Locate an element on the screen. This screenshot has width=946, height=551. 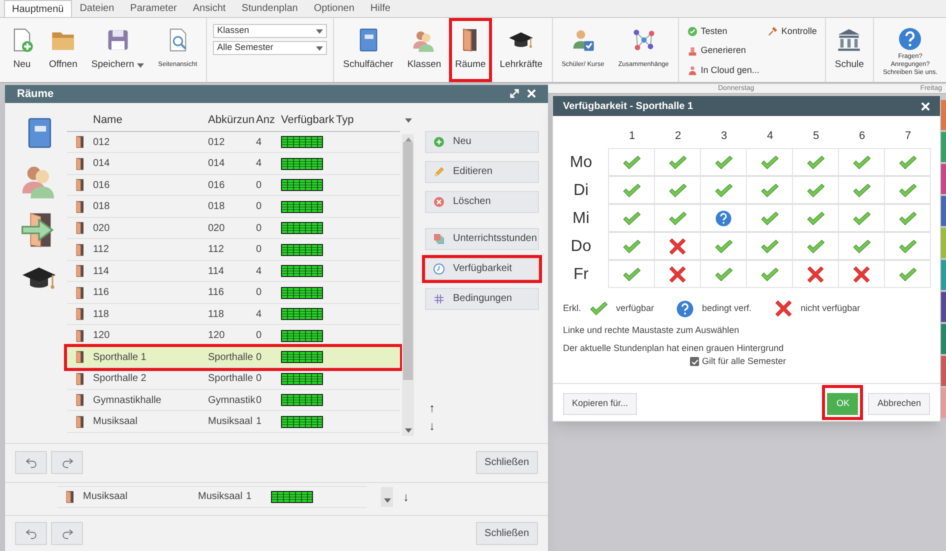
dropdown-button is located at coordinates (387, 496).